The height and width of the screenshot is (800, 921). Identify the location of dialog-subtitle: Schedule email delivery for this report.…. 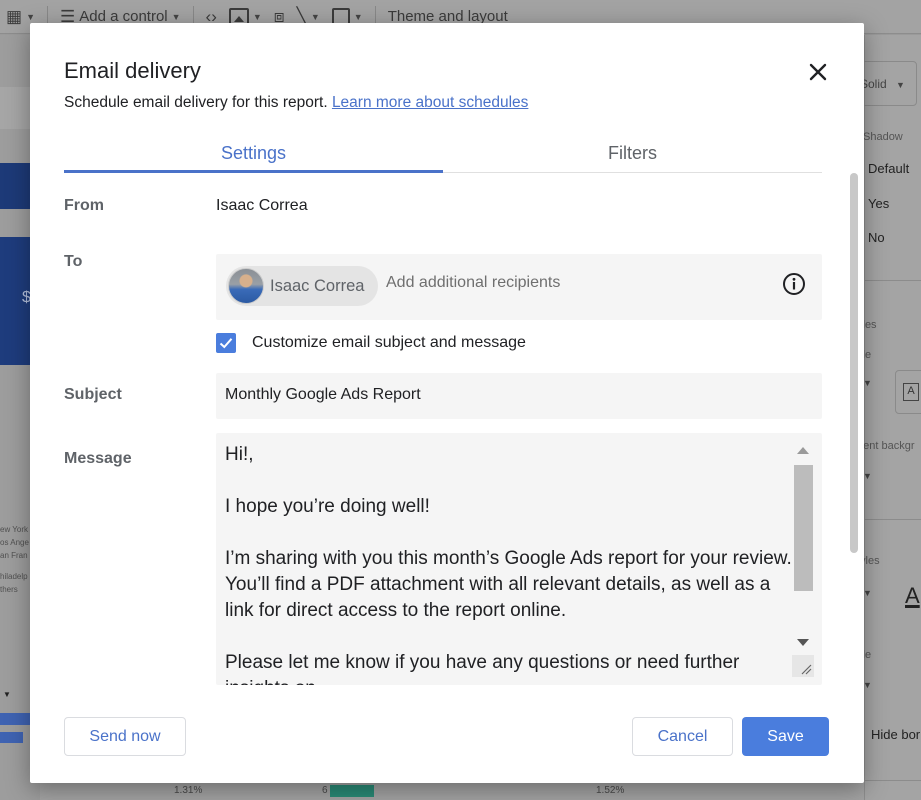
(296, 103).